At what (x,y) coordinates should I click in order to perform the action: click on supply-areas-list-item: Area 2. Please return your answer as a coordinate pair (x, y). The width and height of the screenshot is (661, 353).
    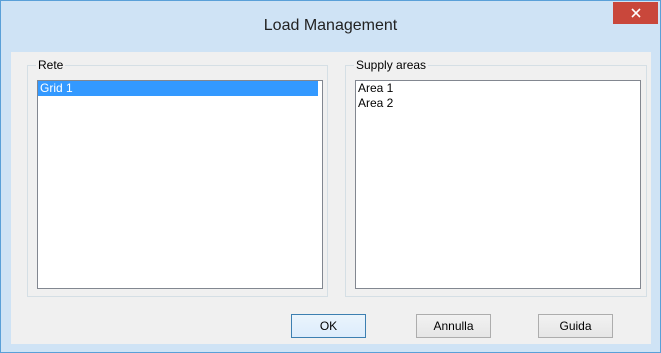
    Looking at the image, I should click on (498, 103).